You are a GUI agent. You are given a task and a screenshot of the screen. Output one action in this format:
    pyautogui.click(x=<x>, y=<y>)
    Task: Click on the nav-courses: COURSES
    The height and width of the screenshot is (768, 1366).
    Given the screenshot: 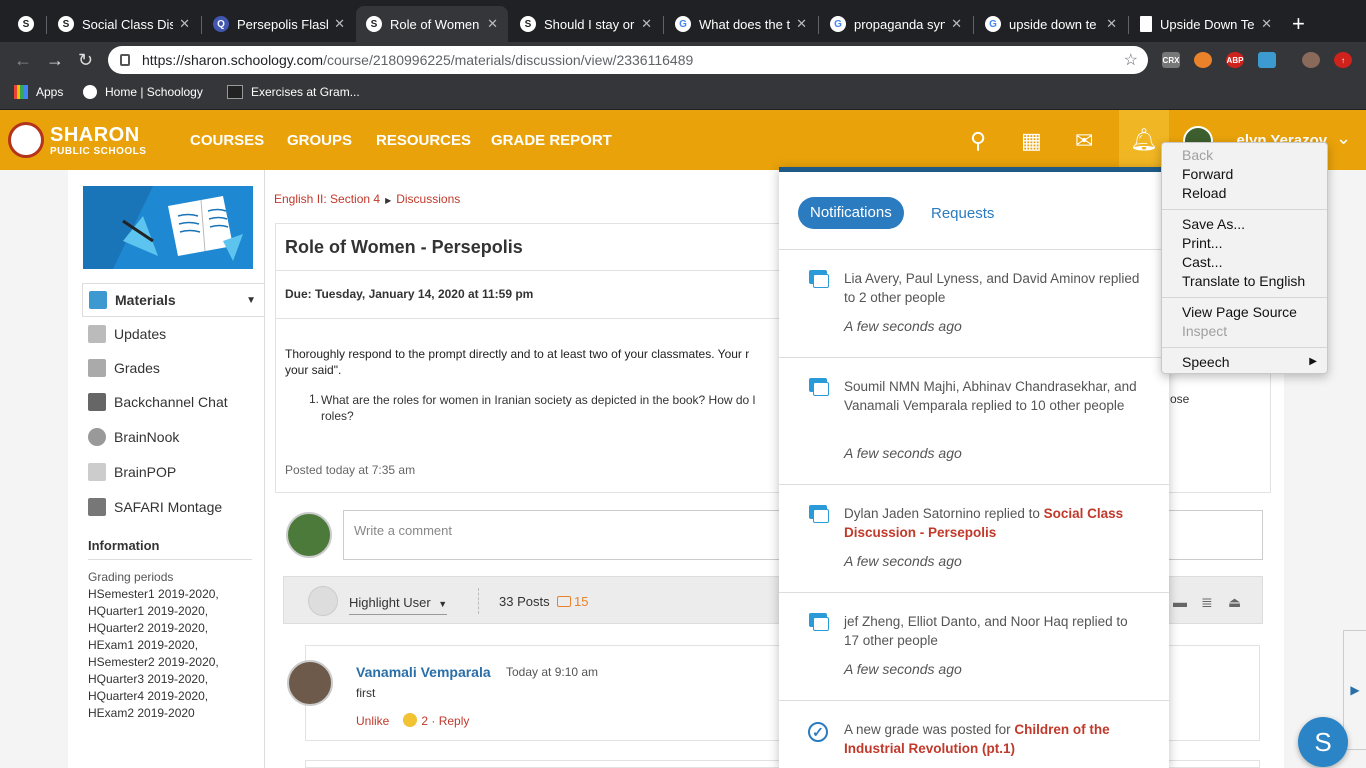 What is the action you would take?
    pyautogui.click(x=227, y=140)
    